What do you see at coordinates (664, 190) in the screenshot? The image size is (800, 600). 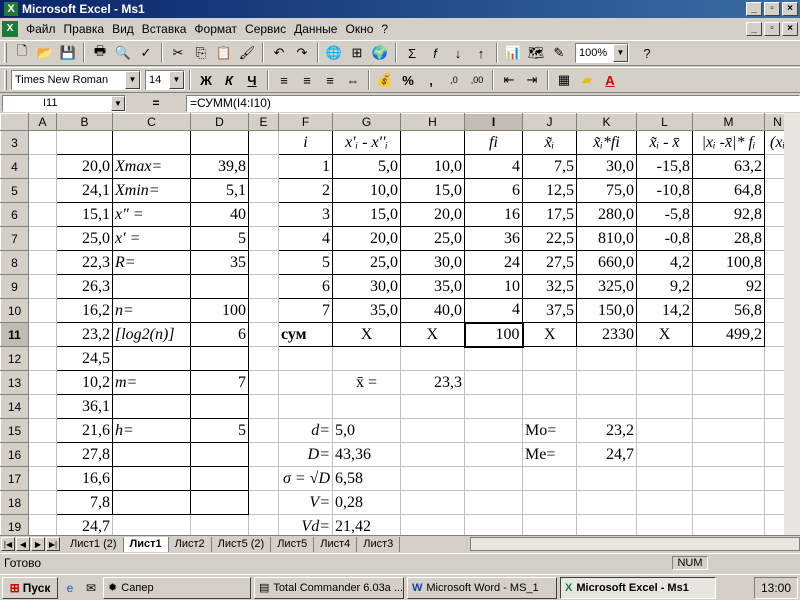 I see `cell-L5: -10,8` at bounding box center [664, 190].